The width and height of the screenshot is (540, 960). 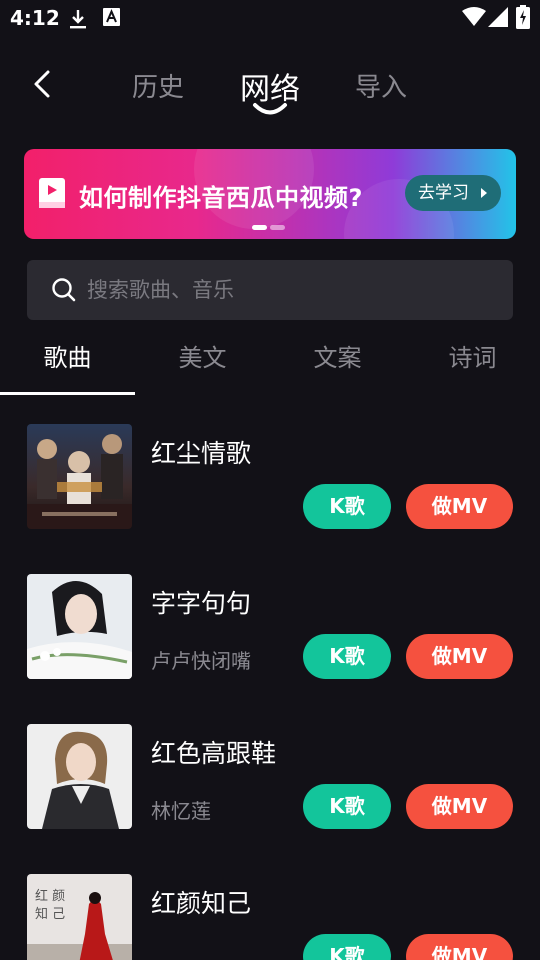 What do you see at coordinates (523, 19) in the screenshot?
I see `battery-charging-icon` at bounding box center [523, 19].